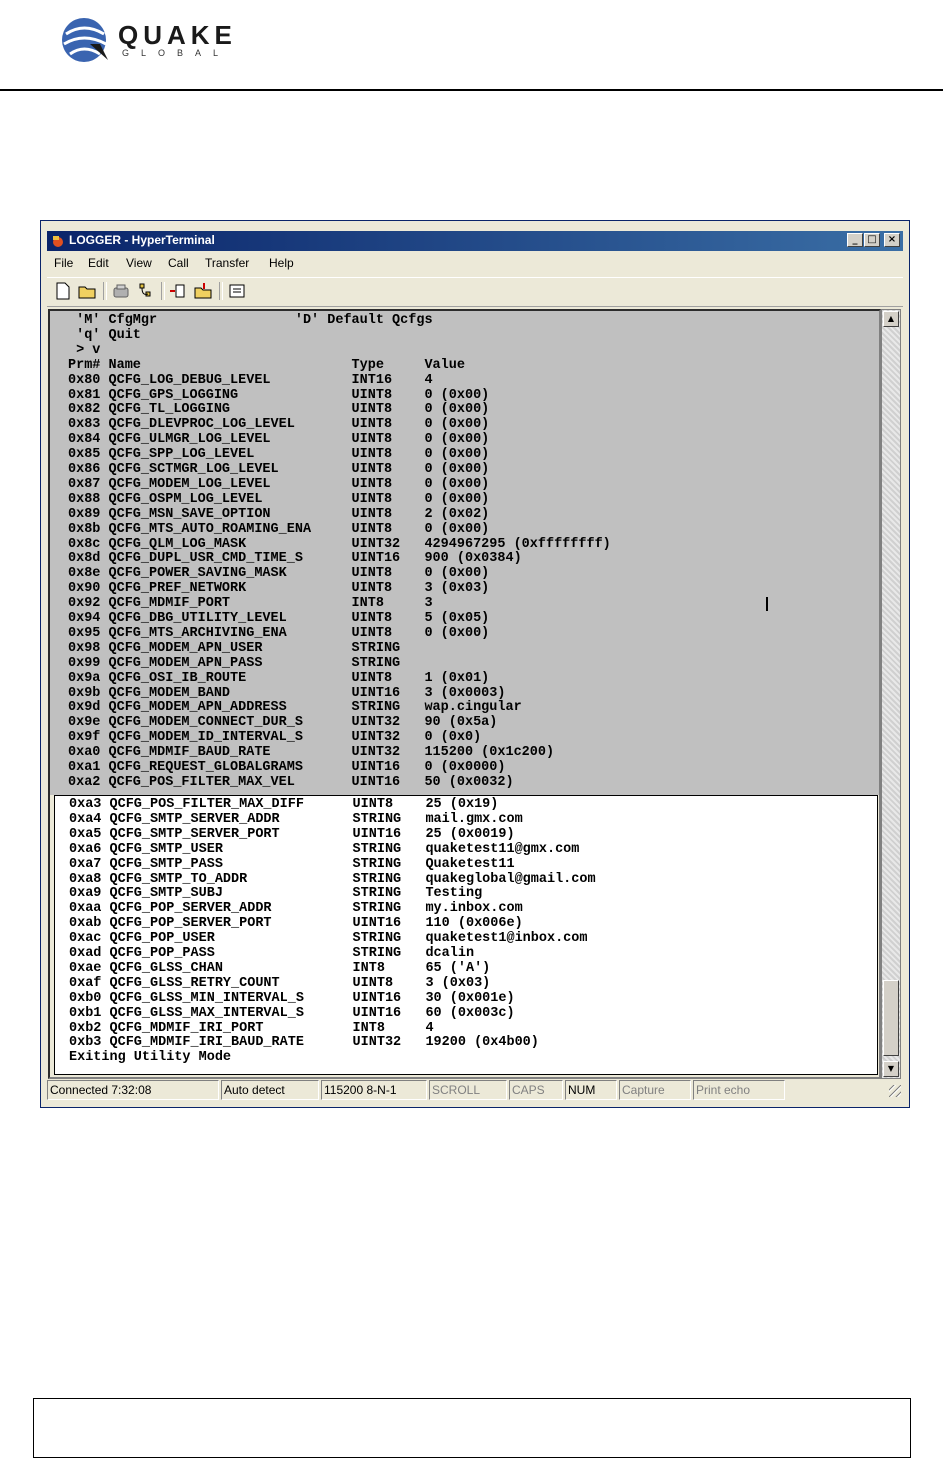 The width and height of the screenshot is (943, 1459). I want to click on status-scroll: SCROLL, so click(468, 1090).